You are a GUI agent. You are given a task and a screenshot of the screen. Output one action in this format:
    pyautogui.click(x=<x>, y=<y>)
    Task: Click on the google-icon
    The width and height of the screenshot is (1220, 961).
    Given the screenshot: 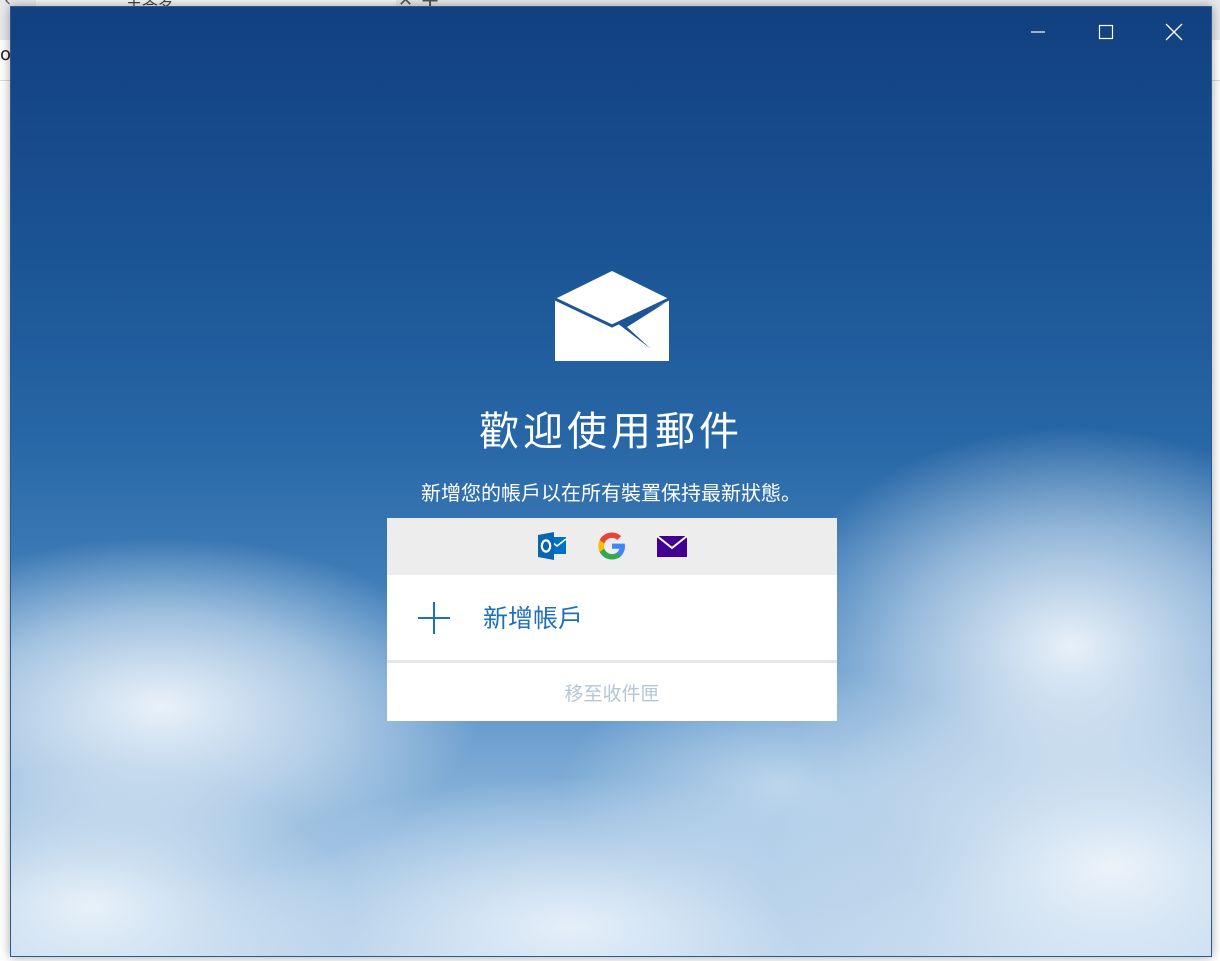 What is the action you would take?
    pyautogui.click(x=611, y=546)
    